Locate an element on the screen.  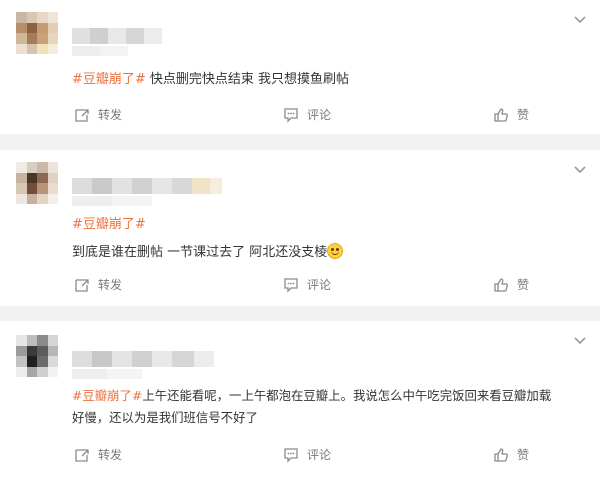
post-content: #豆瓣崩了# 快点删完快点结束 我只想摸鱼刷帖 is located at coordinates (328, 79).